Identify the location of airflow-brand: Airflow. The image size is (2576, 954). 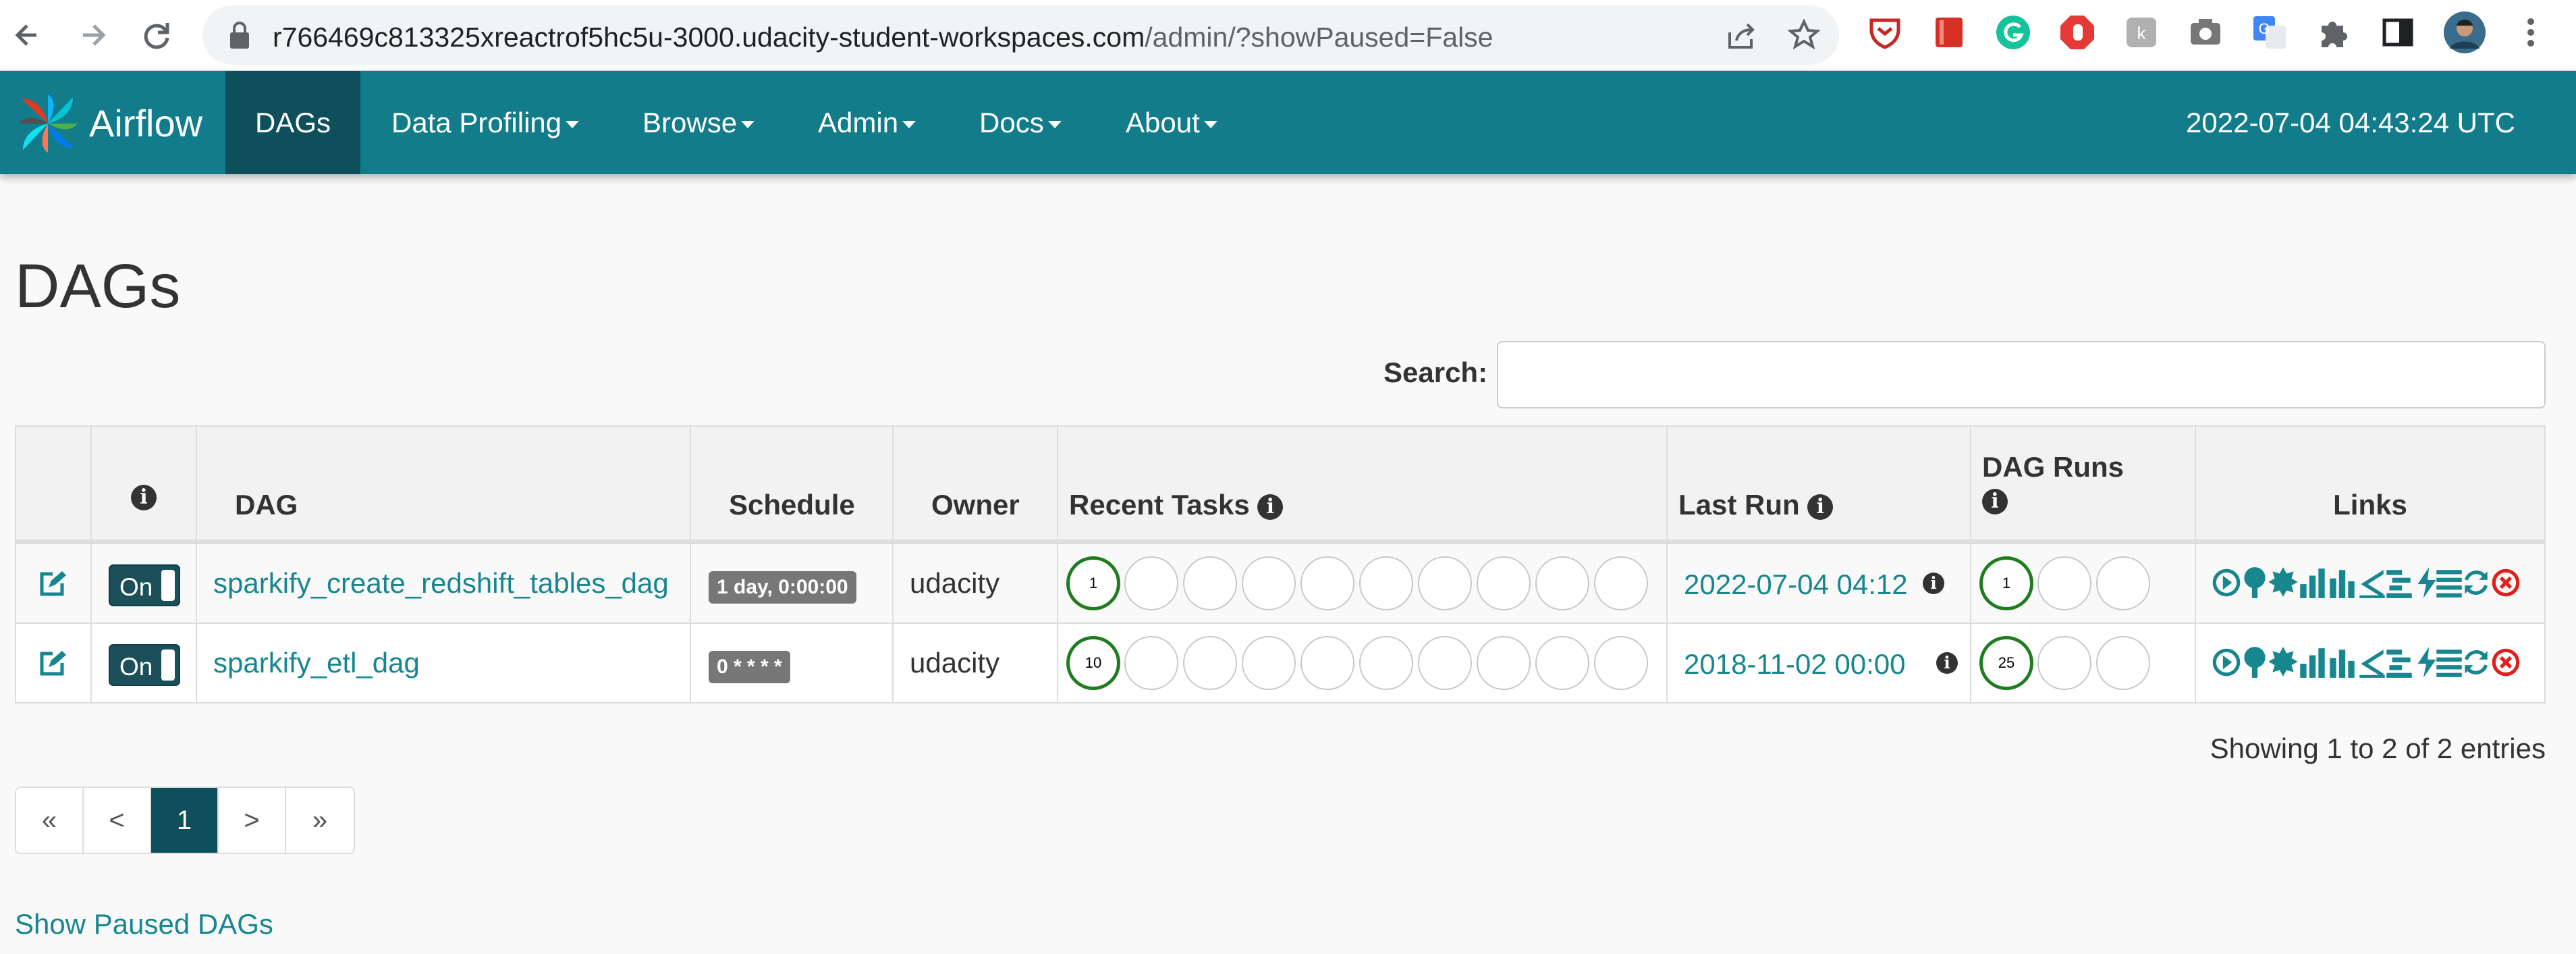
(109, 123).